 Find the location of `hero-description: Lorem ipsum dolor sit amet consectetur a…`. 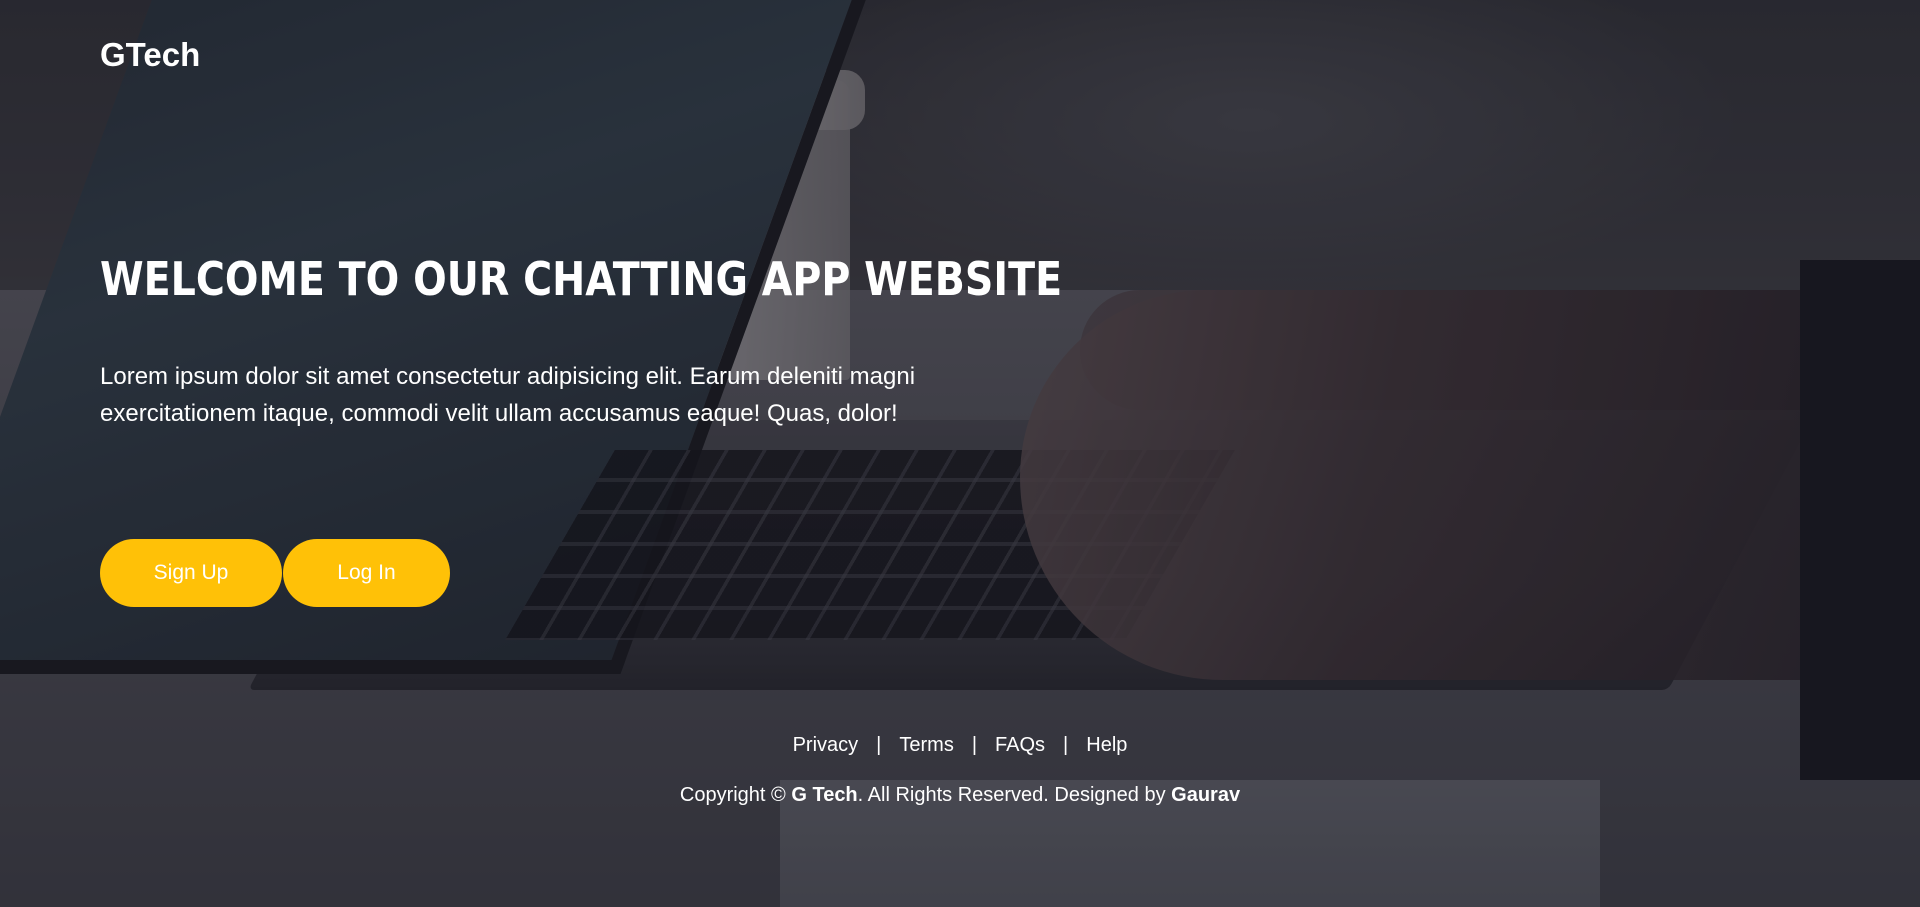

hero-description: Lorem ipsum dolor sit amet consectetur a… is located at coordinates (508, 395).